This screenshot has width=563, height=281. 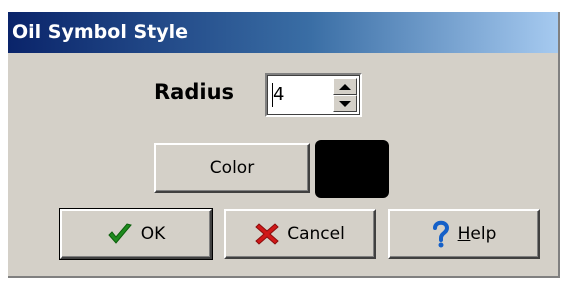 What do you see at coordinates (194, 92) in the screenshot?
I see `radius-label: Radius` at bounding box center [194, 92].